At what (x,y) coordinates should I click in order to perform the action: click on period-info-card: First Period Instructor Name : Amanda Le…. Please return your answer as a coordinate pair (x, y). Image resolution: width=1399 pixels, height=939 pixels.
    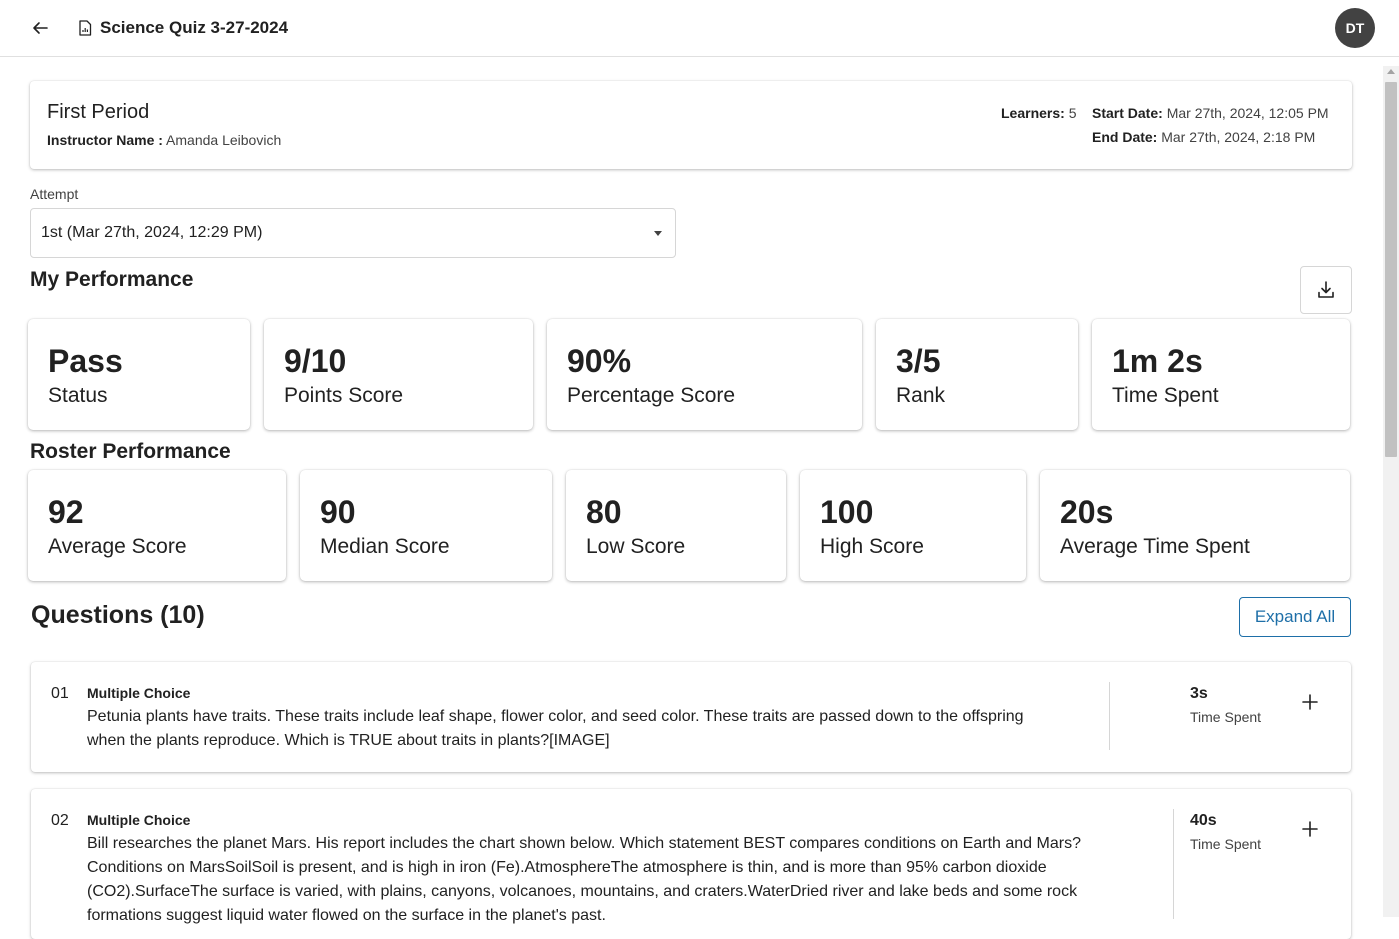
    Looking at the image, I should click on (691, 125).